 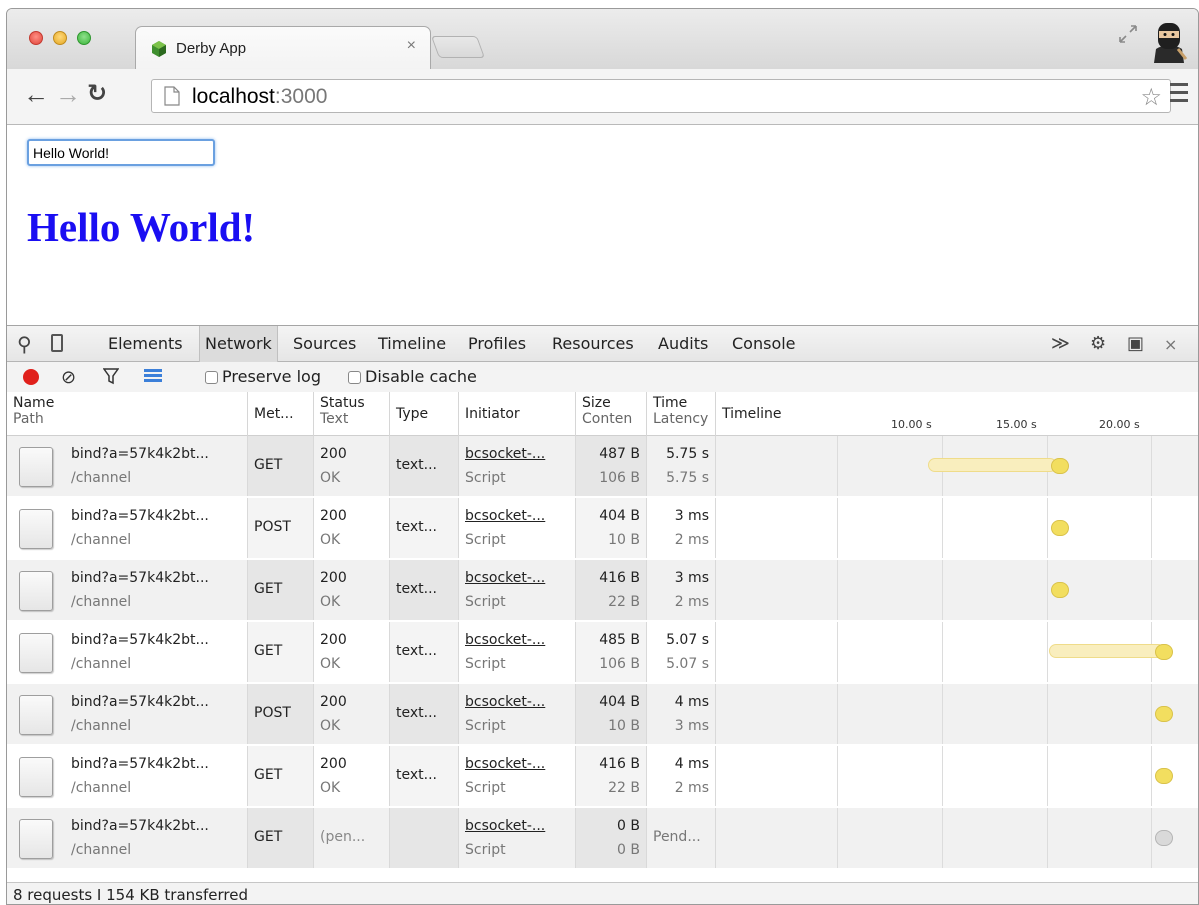 What do you see at coordinates (411, 46) in the screenshot?
I see `tab-close-icon: ×` at bounding box center [411, 46].